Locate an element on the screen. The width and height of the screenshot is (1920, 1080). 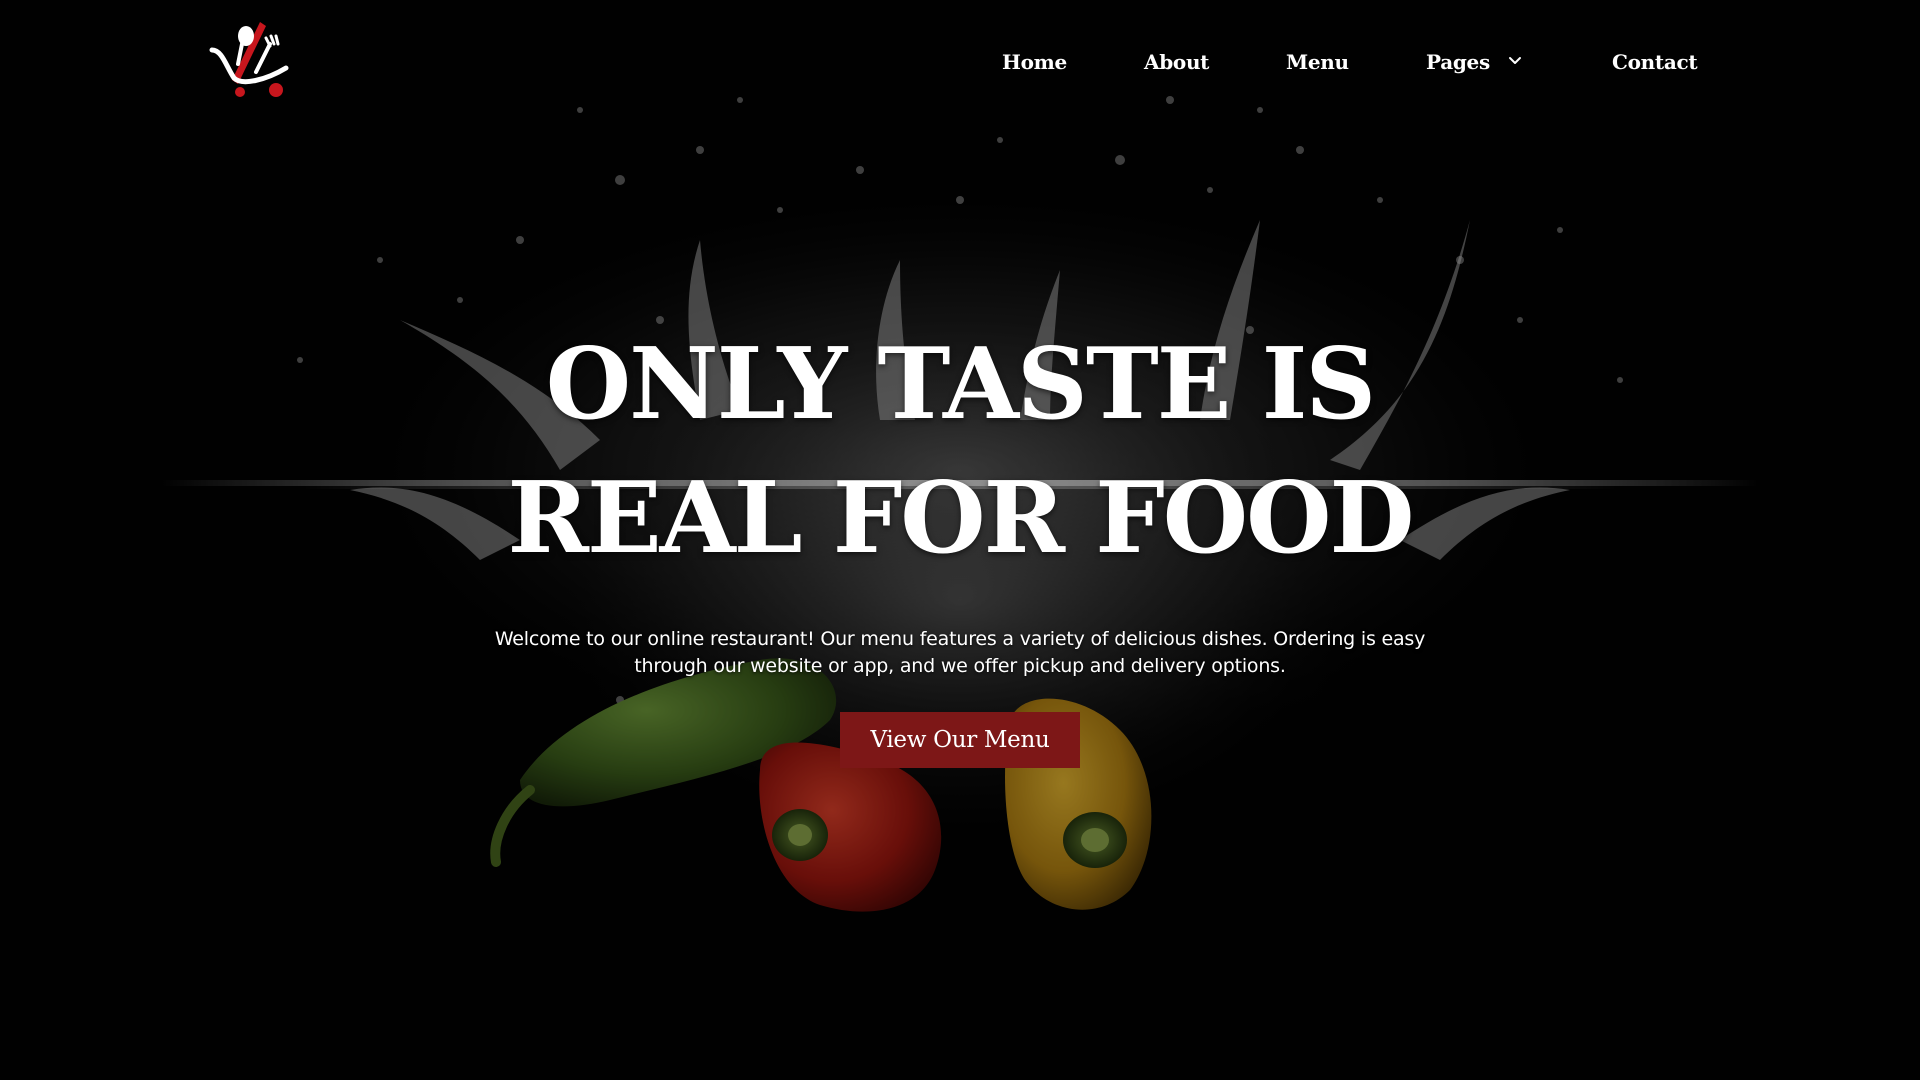
nav-contact-link: Contact is located at coordinates (1655, 62).